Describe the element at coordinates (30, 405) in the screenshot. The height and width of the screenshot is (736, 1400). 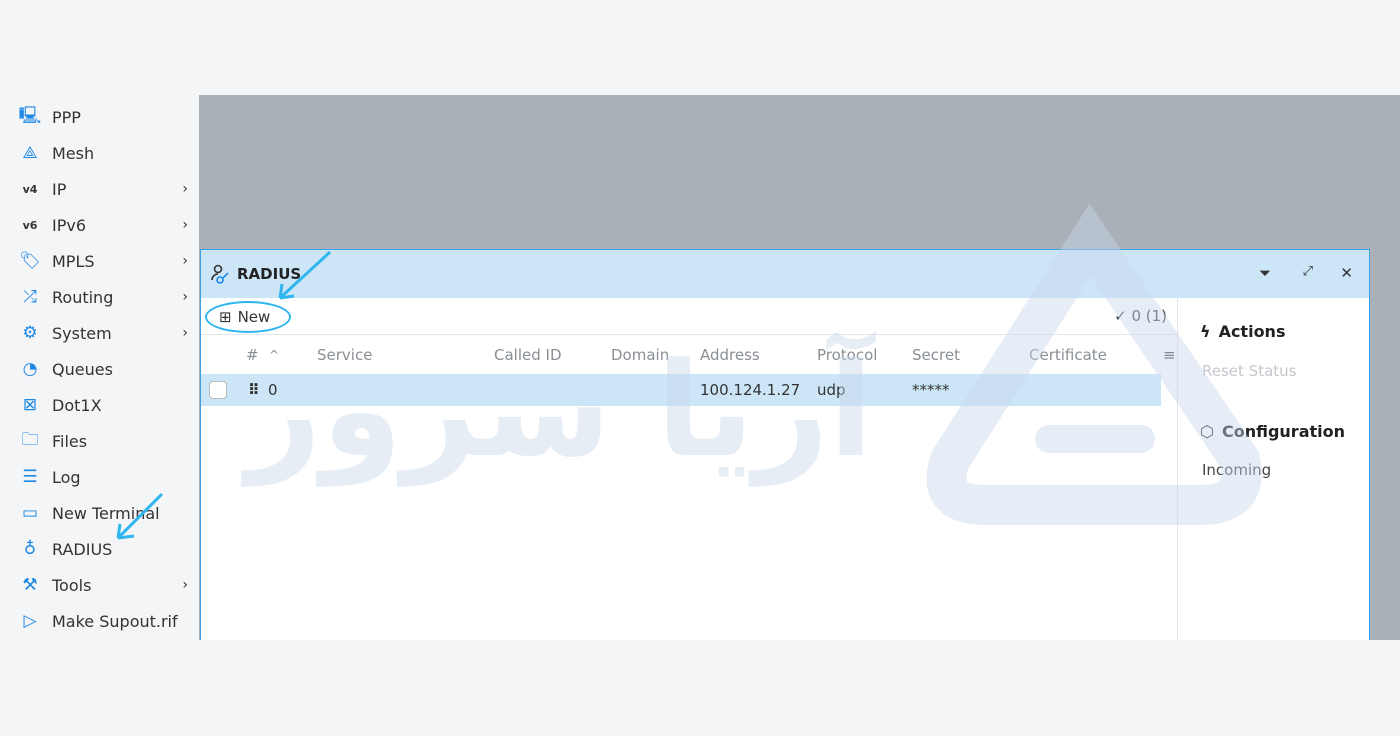
I see `dot1x-icon: ⊠` at that location.